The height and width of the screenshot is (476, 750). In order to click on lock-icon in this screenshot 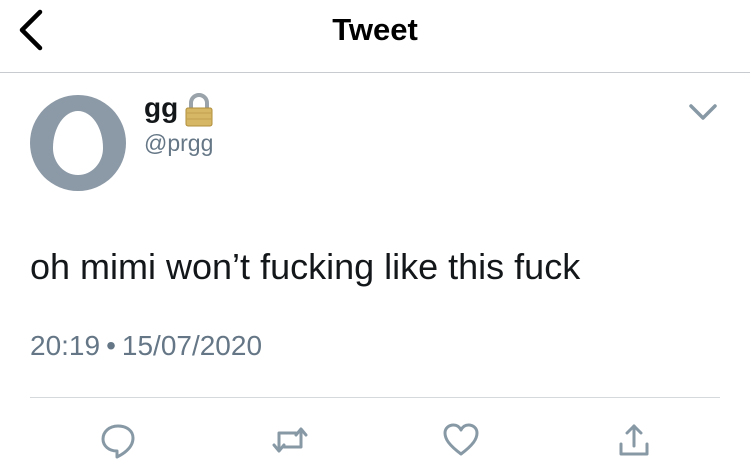, I will do `click(199, 110)`.